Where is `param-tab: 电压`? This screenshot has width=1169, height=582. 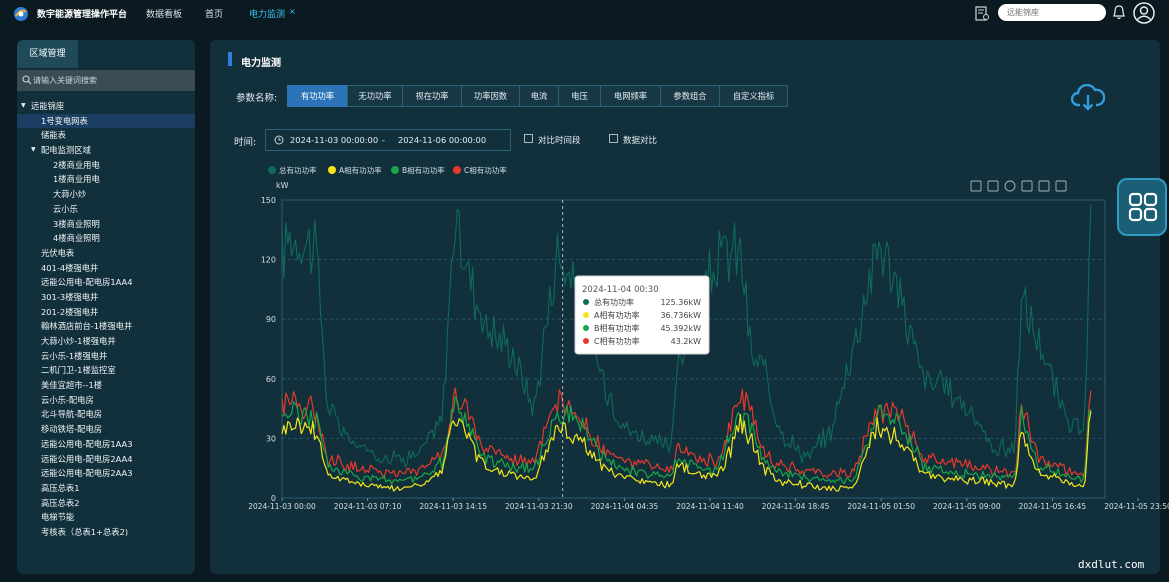 param-tab: 电压 is located at coordinates (579, 96).